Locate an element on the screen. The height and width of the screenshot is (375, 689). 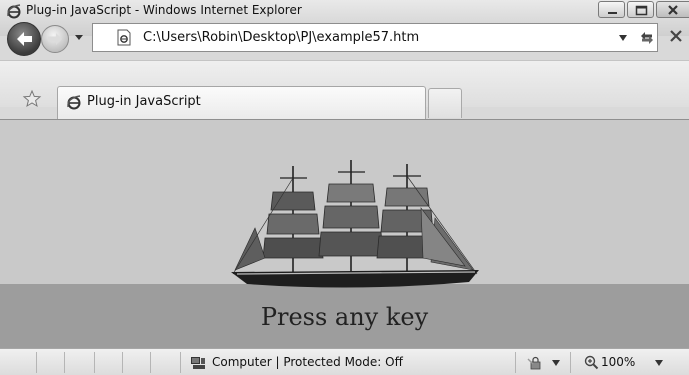
zoom-dropdown-icon is located at coordinates (659, 363).